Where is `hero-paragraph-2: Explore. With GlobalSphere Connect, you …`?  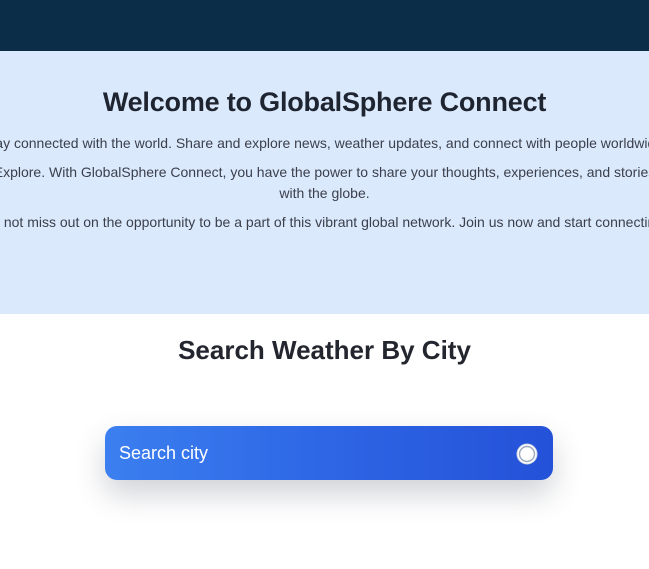
hero-paragraph-2: Explore. With GlobalSphere Connect, you … is located at coordinates (324, 182).